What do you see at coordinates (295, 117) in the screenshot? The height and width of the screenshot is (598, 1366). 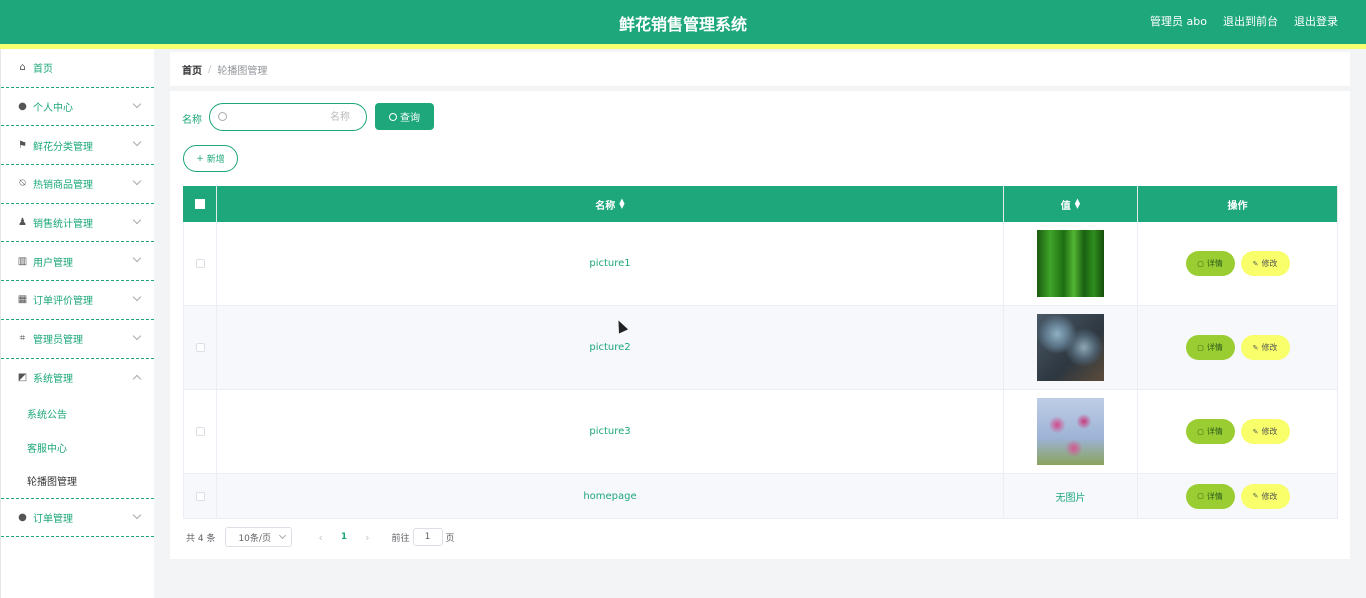 I see `search-input` at bounding box center [295, 117].